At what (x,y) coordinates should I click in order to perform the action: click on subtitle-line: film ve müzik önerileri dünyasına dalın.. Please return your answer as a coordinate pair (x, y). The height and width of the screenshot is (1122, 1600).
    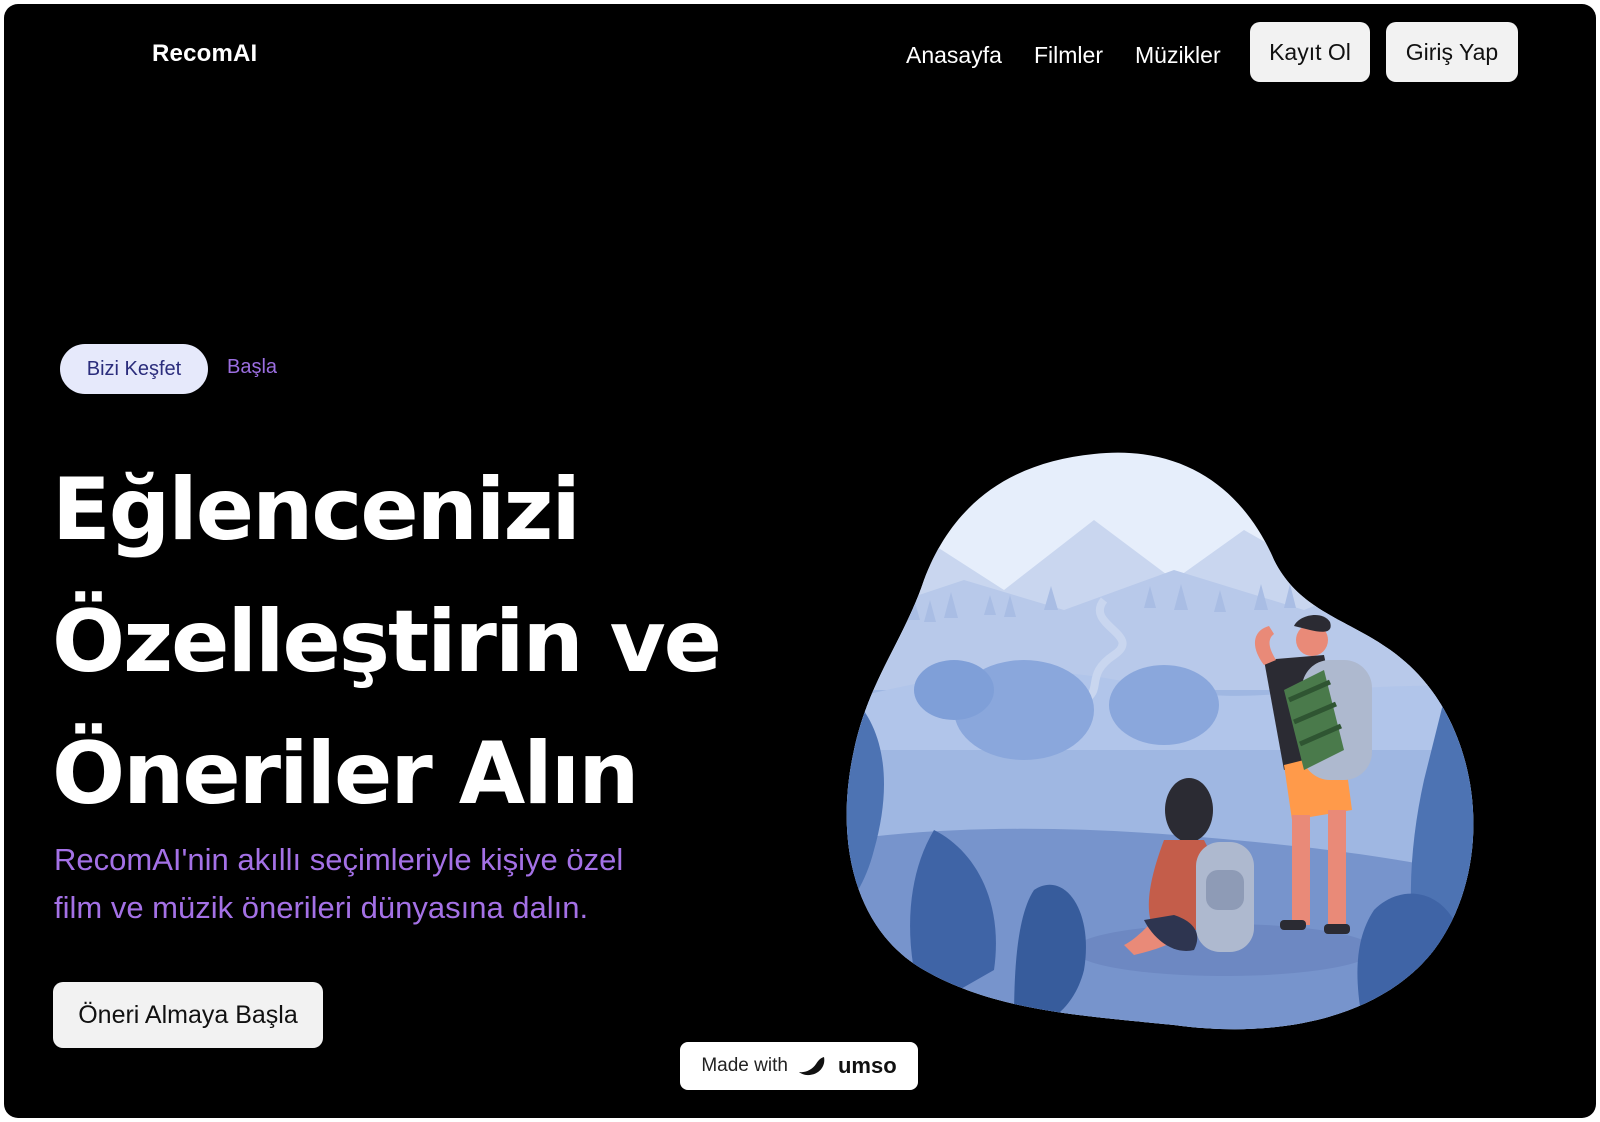
    Looking at the image, I should click on (321, 907).